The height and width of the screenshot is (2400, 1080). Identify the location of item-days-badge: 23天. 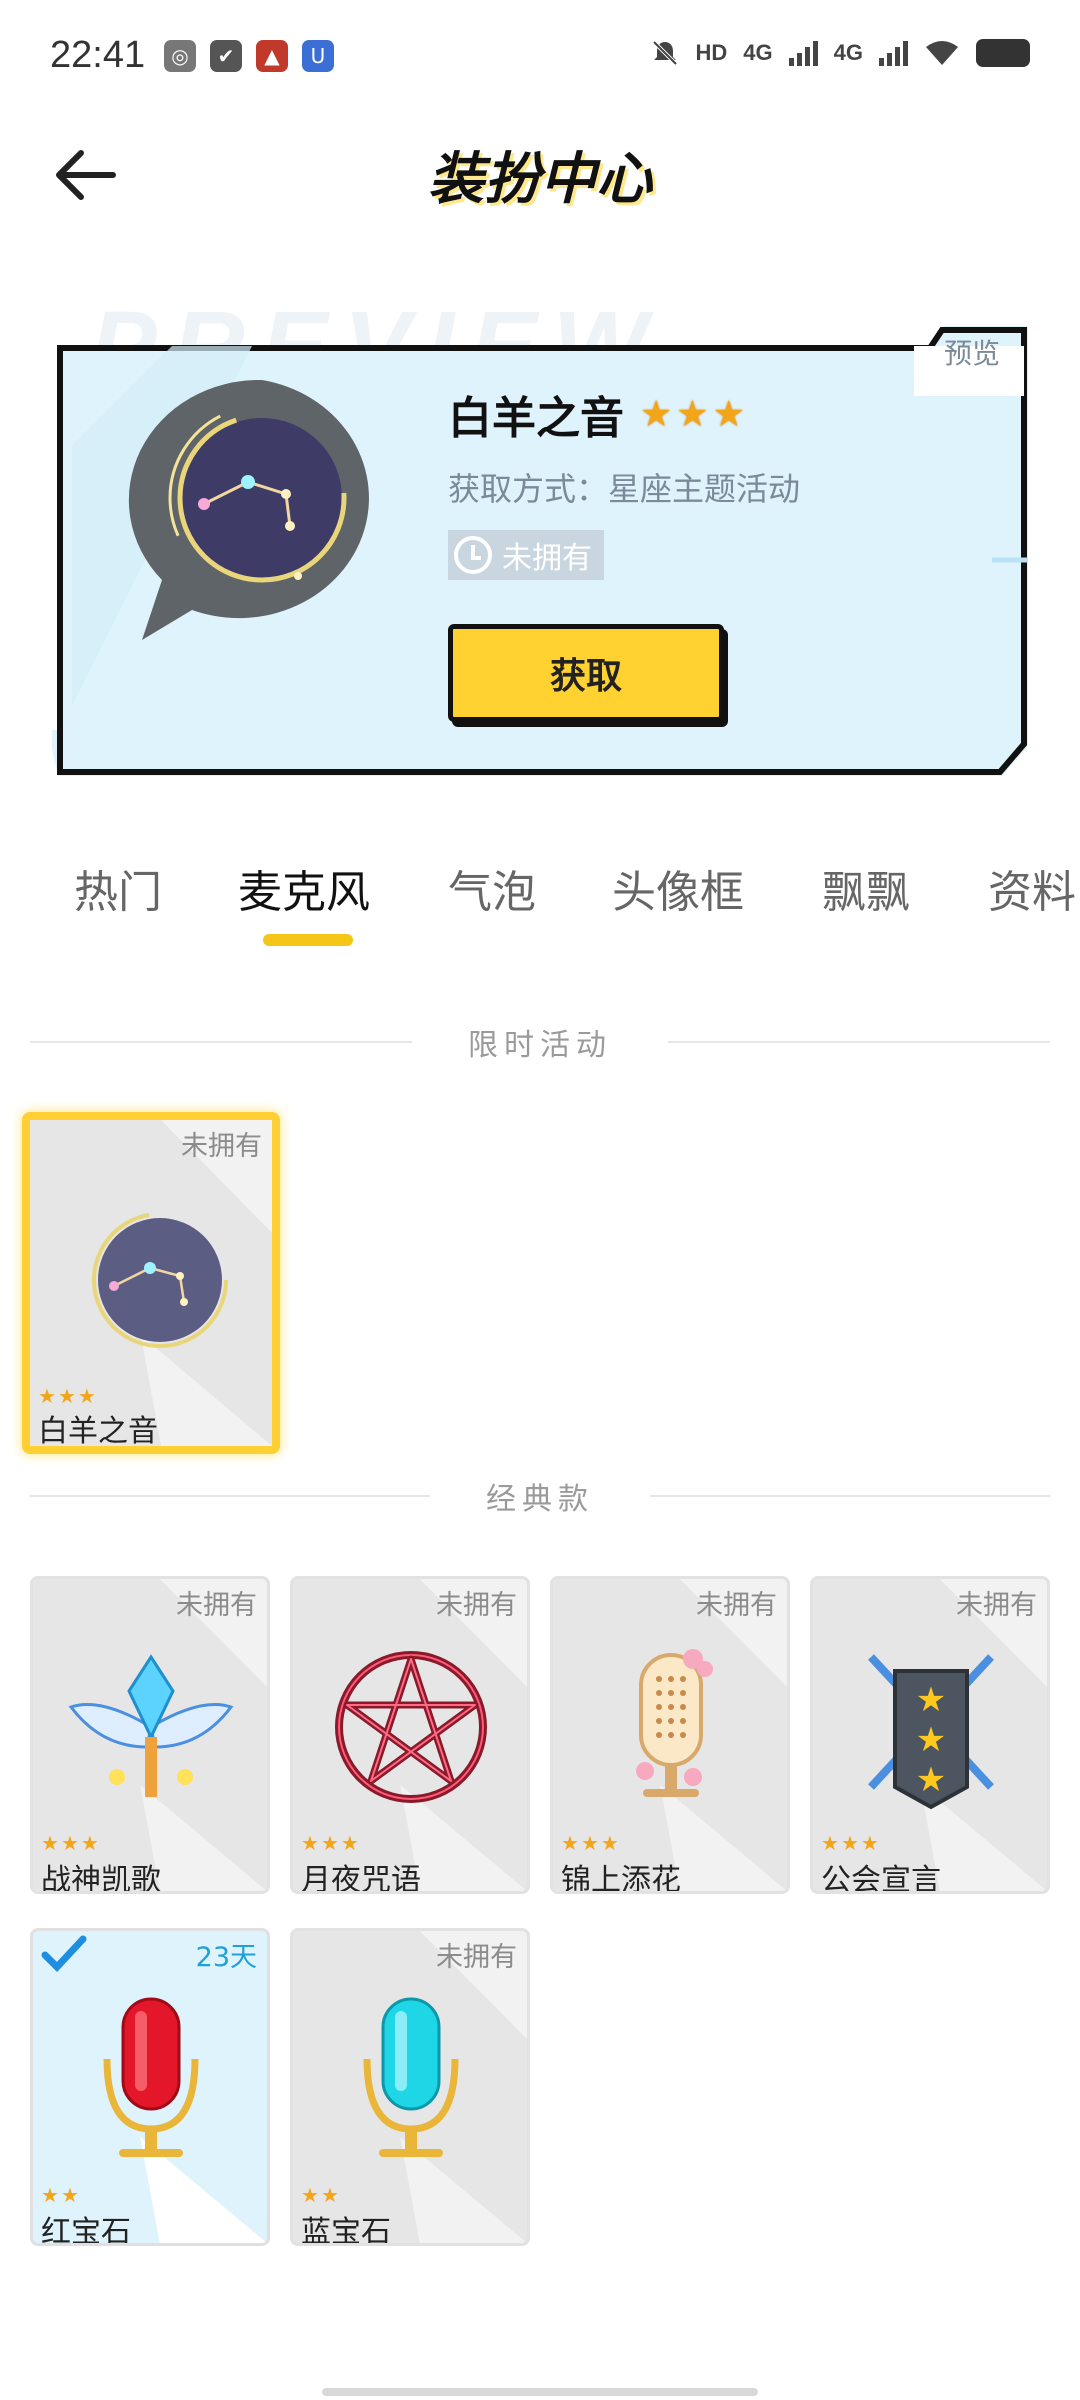
(226, 1957).